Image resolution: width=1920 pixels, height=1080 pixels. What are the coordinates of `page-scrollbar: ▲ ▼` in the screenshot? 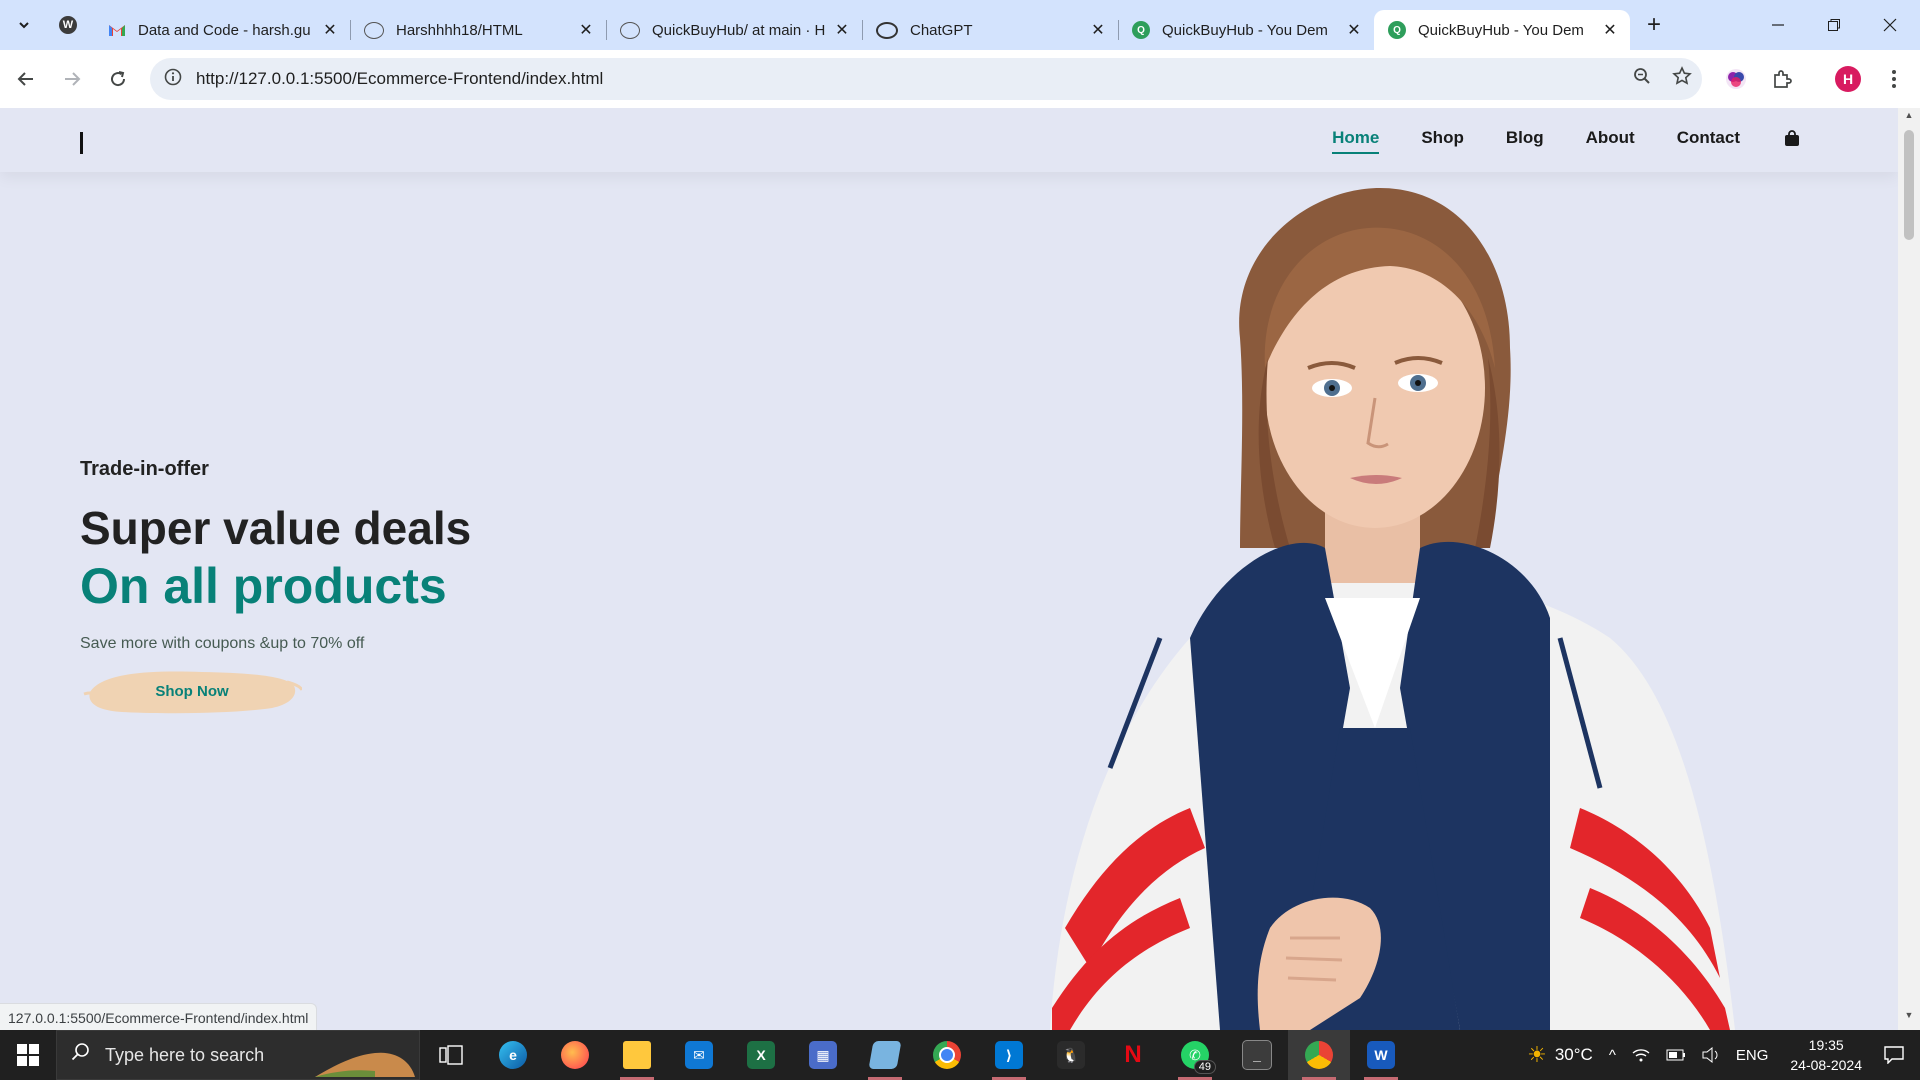 It's located at (1909, 569).